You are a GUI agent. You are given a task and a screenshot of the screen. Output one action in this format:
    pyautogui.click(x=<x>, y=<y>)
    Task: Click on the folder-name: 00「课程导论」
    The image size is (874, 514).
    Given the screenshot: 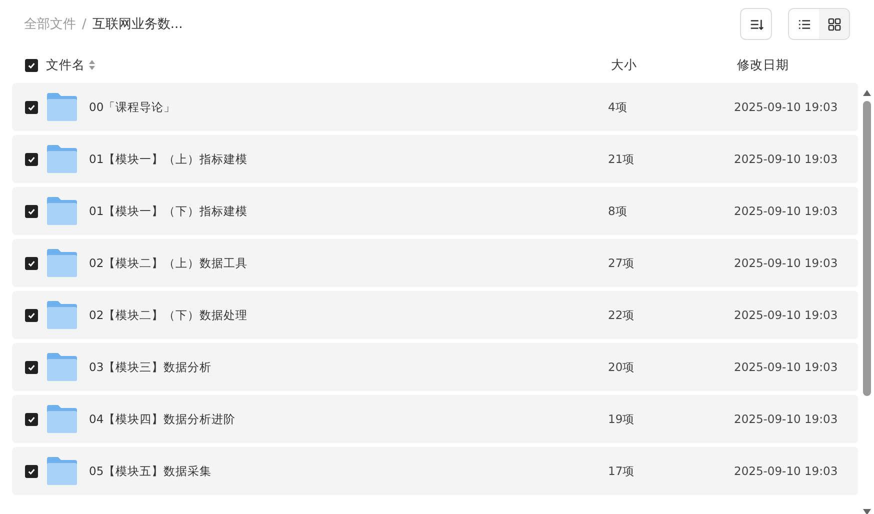 What is the action you would take?
    pyautogui.click(x=132, y=107)
    